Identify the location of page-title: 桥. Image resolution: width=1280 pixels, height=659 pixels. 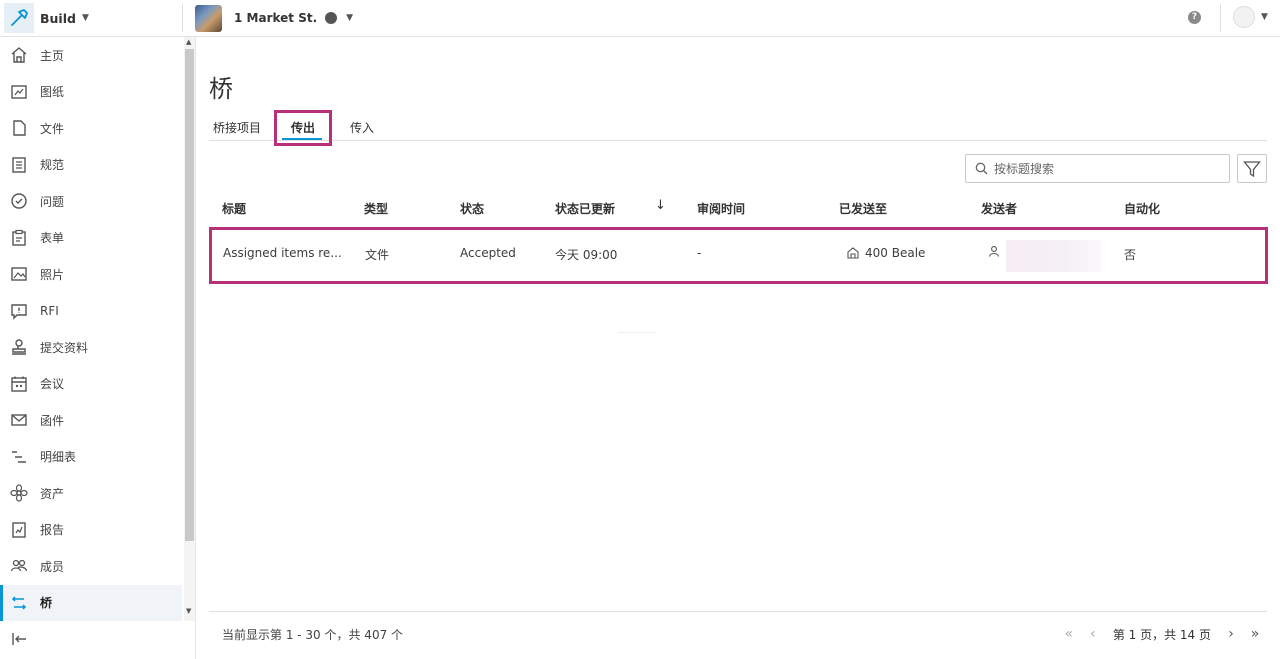
(221, 89).